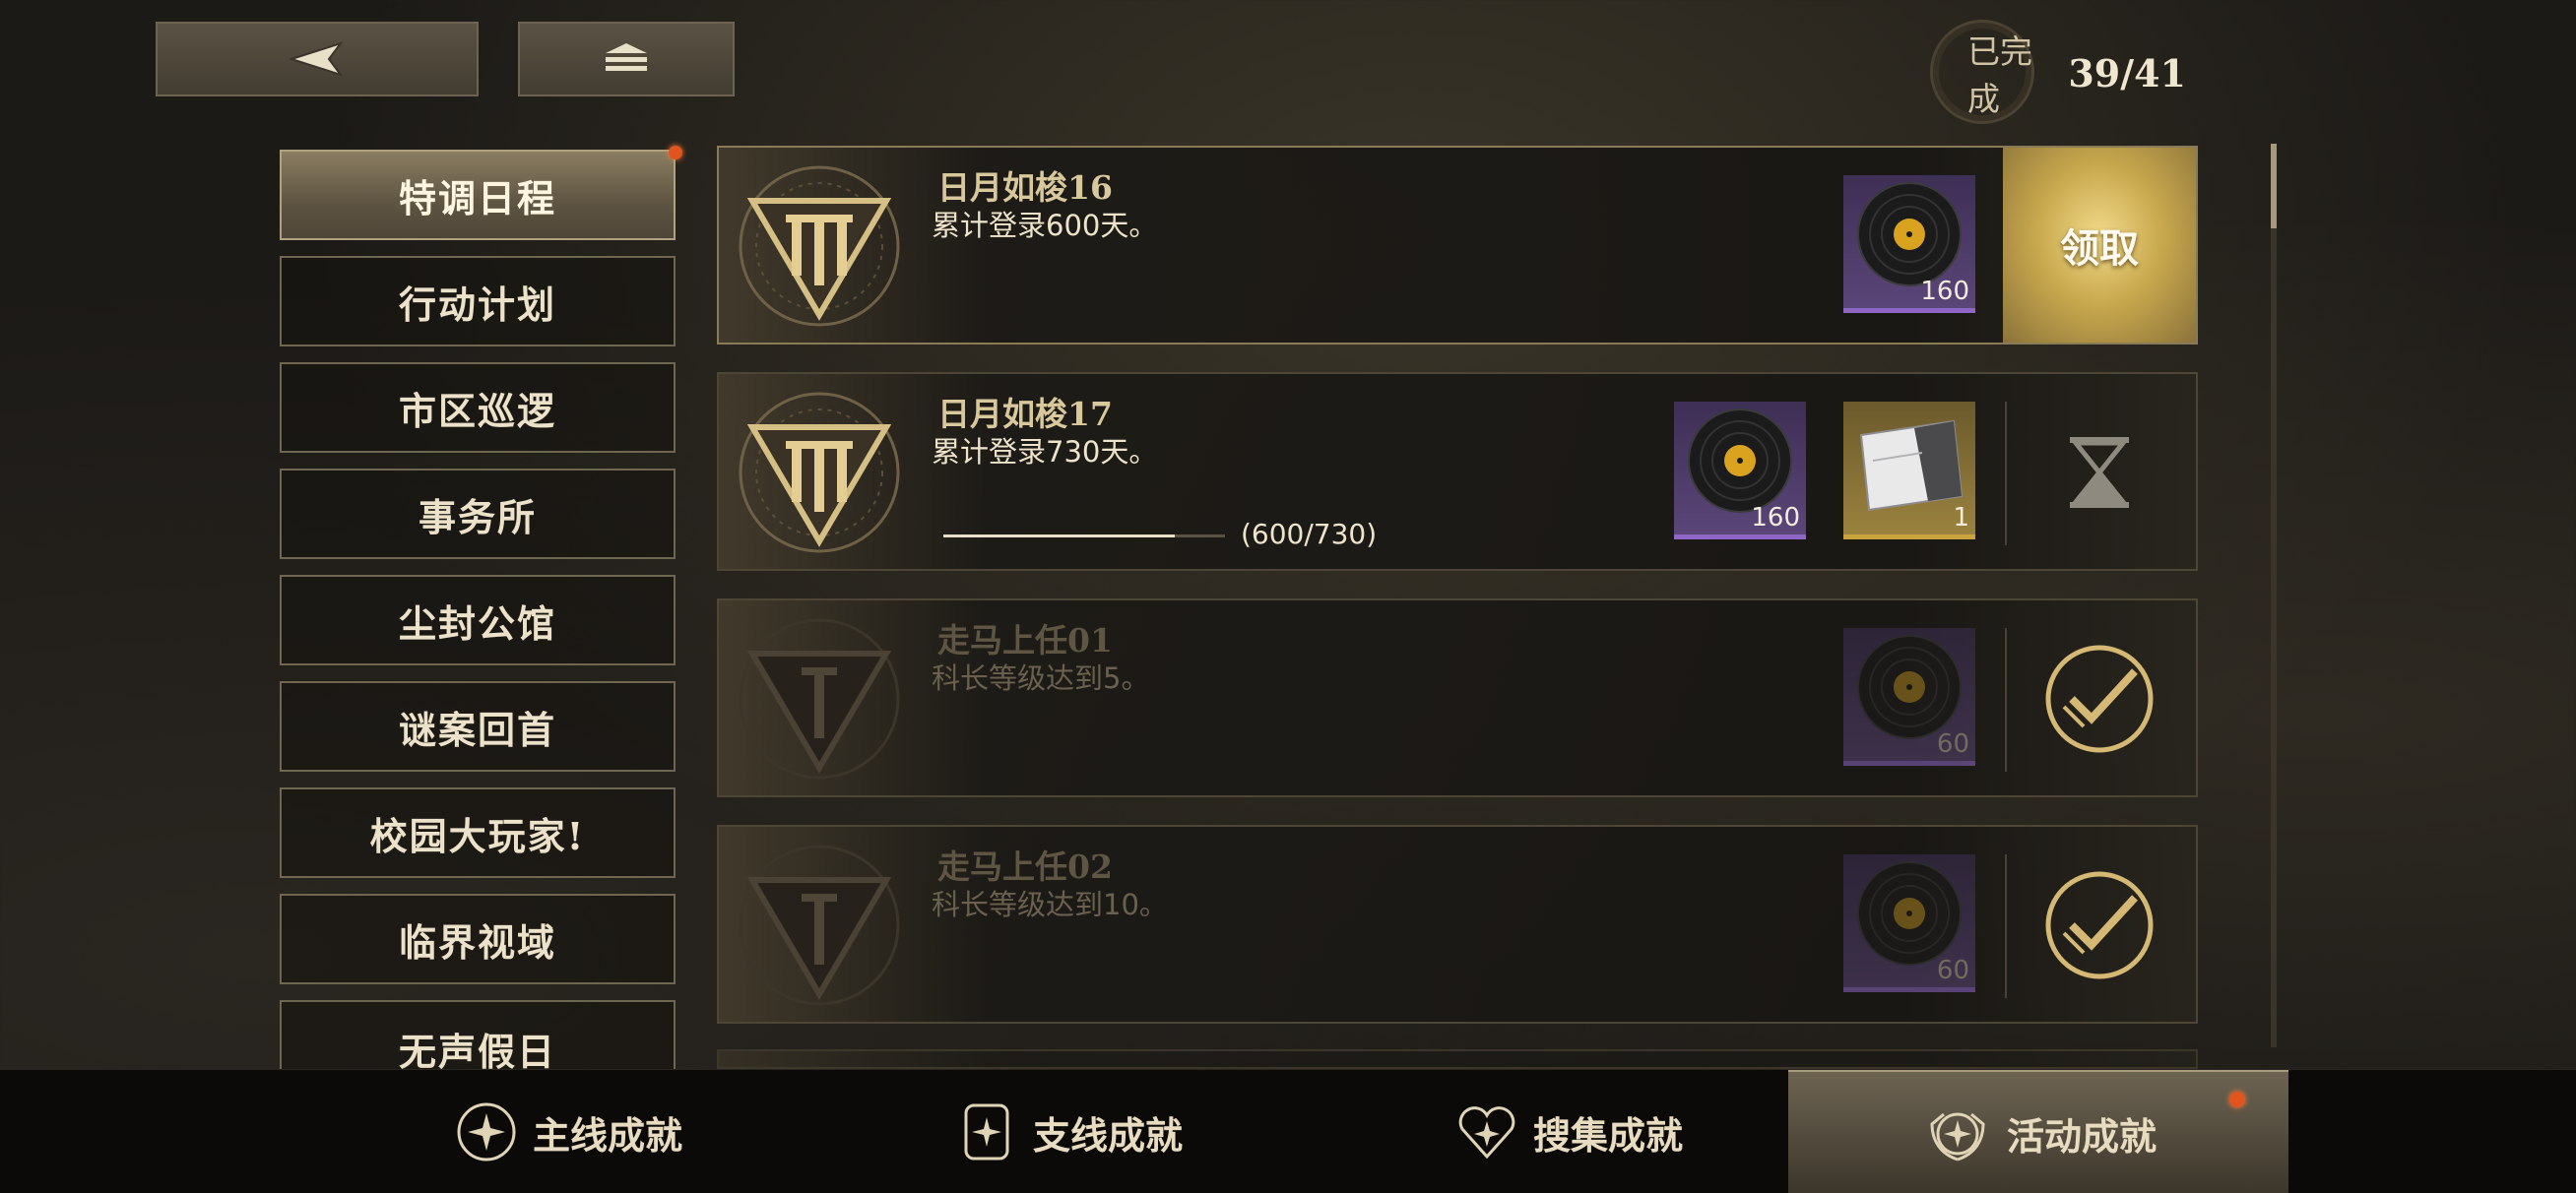  Describe the element at coordinates (1025, 414) in the screenshot. I see `achievement-title: 日月如梭17` at that location.